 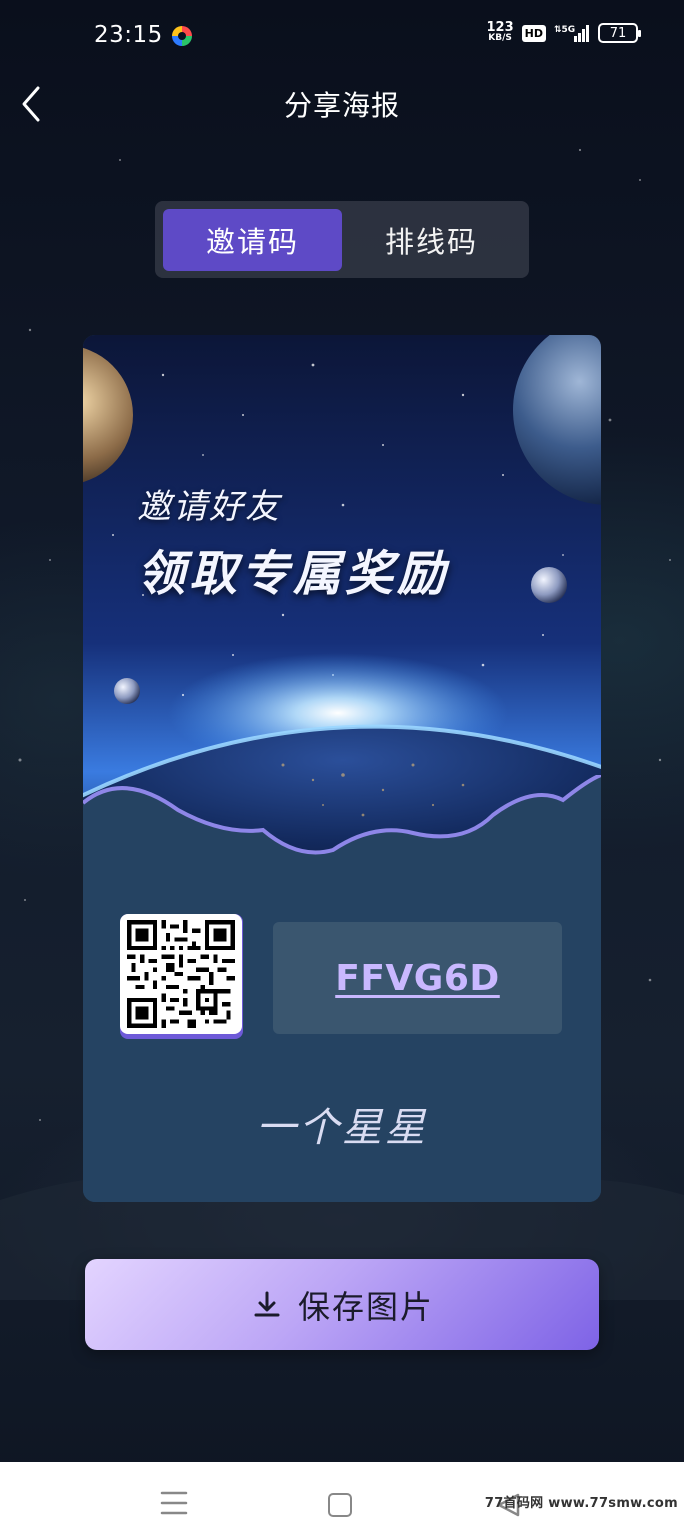 What do you see at coordinates (182, 36) in the screenshot?
I see `app-notification-icon` at bounding box center [182, 36].